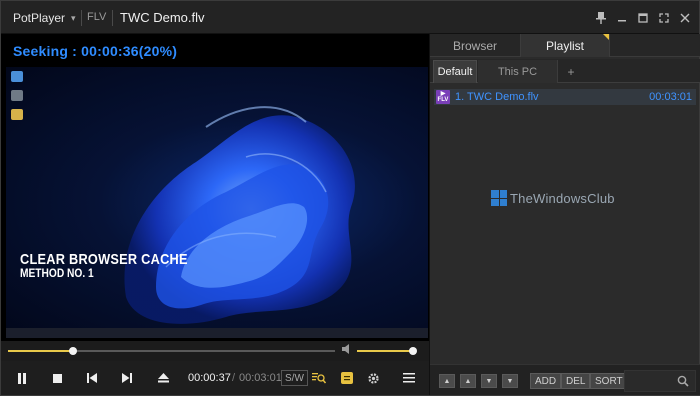 The height and width of the screenshot is (396, 700). I want to click on stop-icon, so click(57, 378).